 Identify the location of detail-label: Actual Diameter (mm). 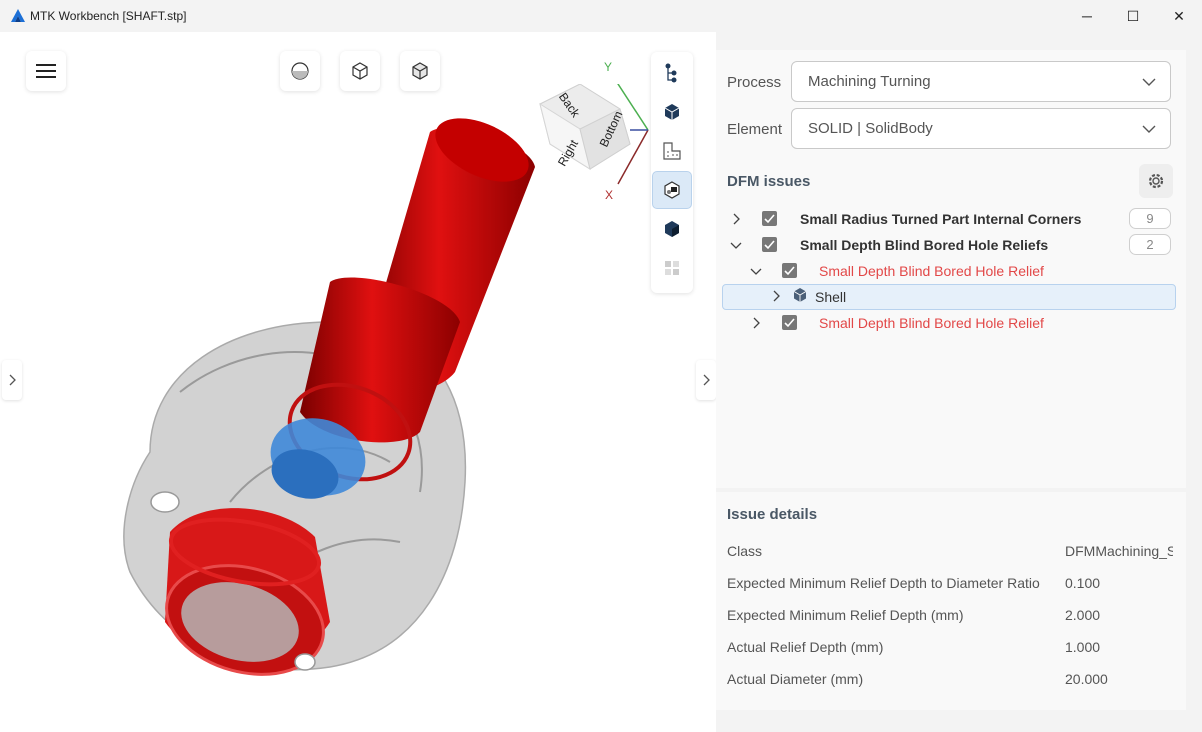
(795, 679).